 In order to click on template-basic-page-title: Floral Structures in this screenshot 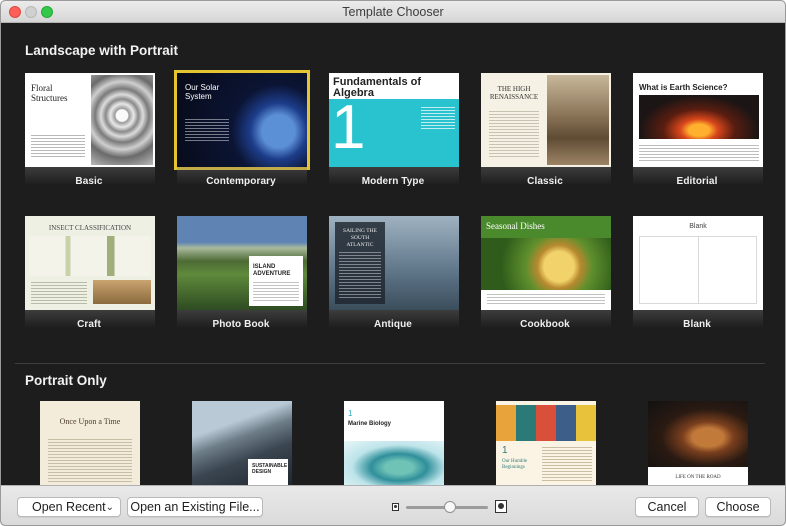, I will do `click(49, 93)`.